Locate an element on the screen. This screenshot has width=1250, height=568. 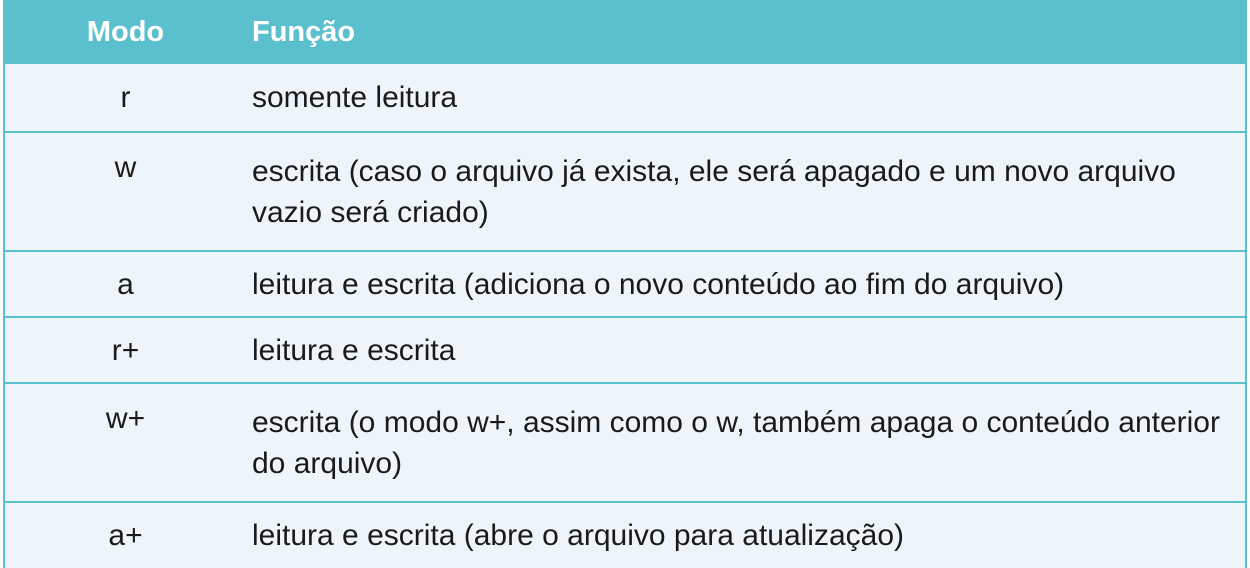
mode-cell: a+ is located at coordinates (125, 535).